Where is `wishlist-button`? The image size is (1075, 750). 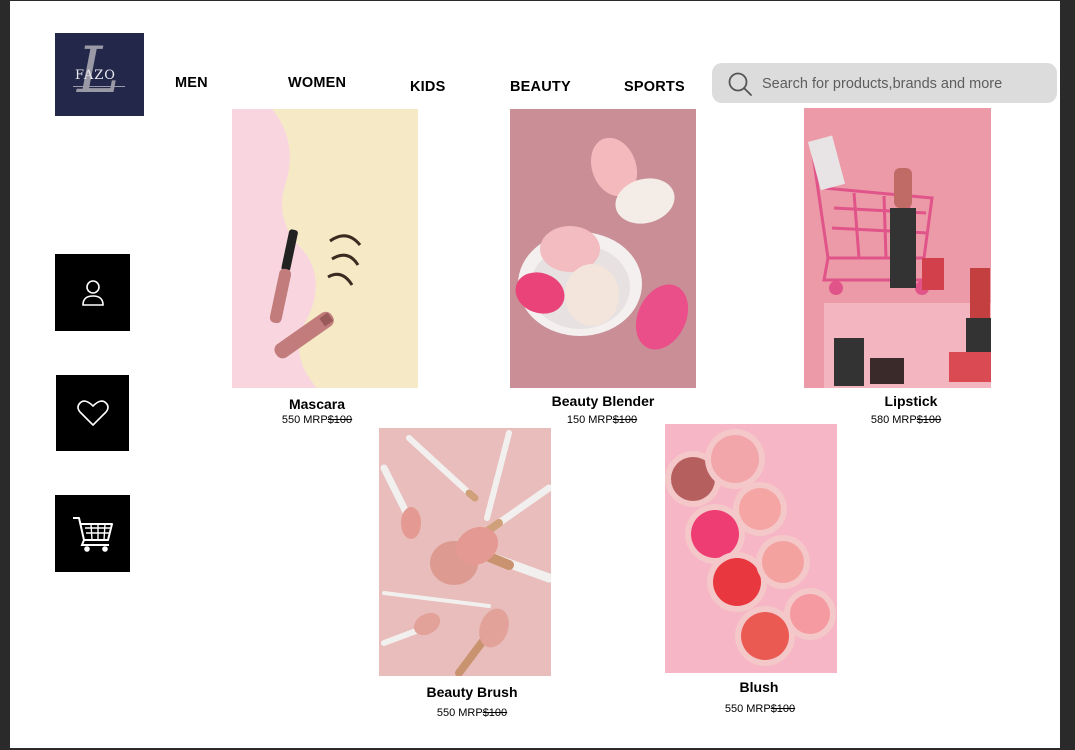 wishlist-button is located at coordinates (92, 413).